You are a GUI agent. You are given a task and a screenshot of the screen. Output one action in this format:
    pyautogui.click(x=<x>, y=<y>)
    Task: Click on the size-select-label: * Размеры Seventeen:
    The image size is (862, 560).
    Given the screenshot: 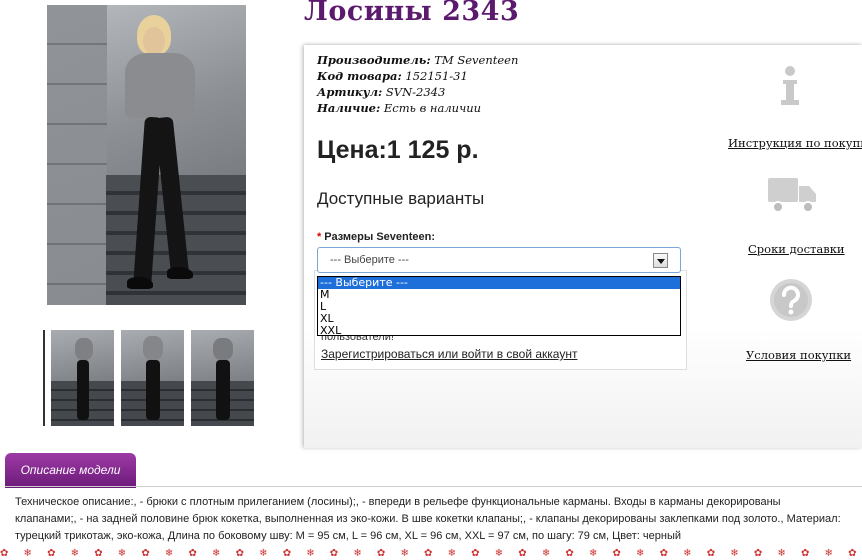 What is the action you would take?
    pyautogui.click(x=376, y=237)
    